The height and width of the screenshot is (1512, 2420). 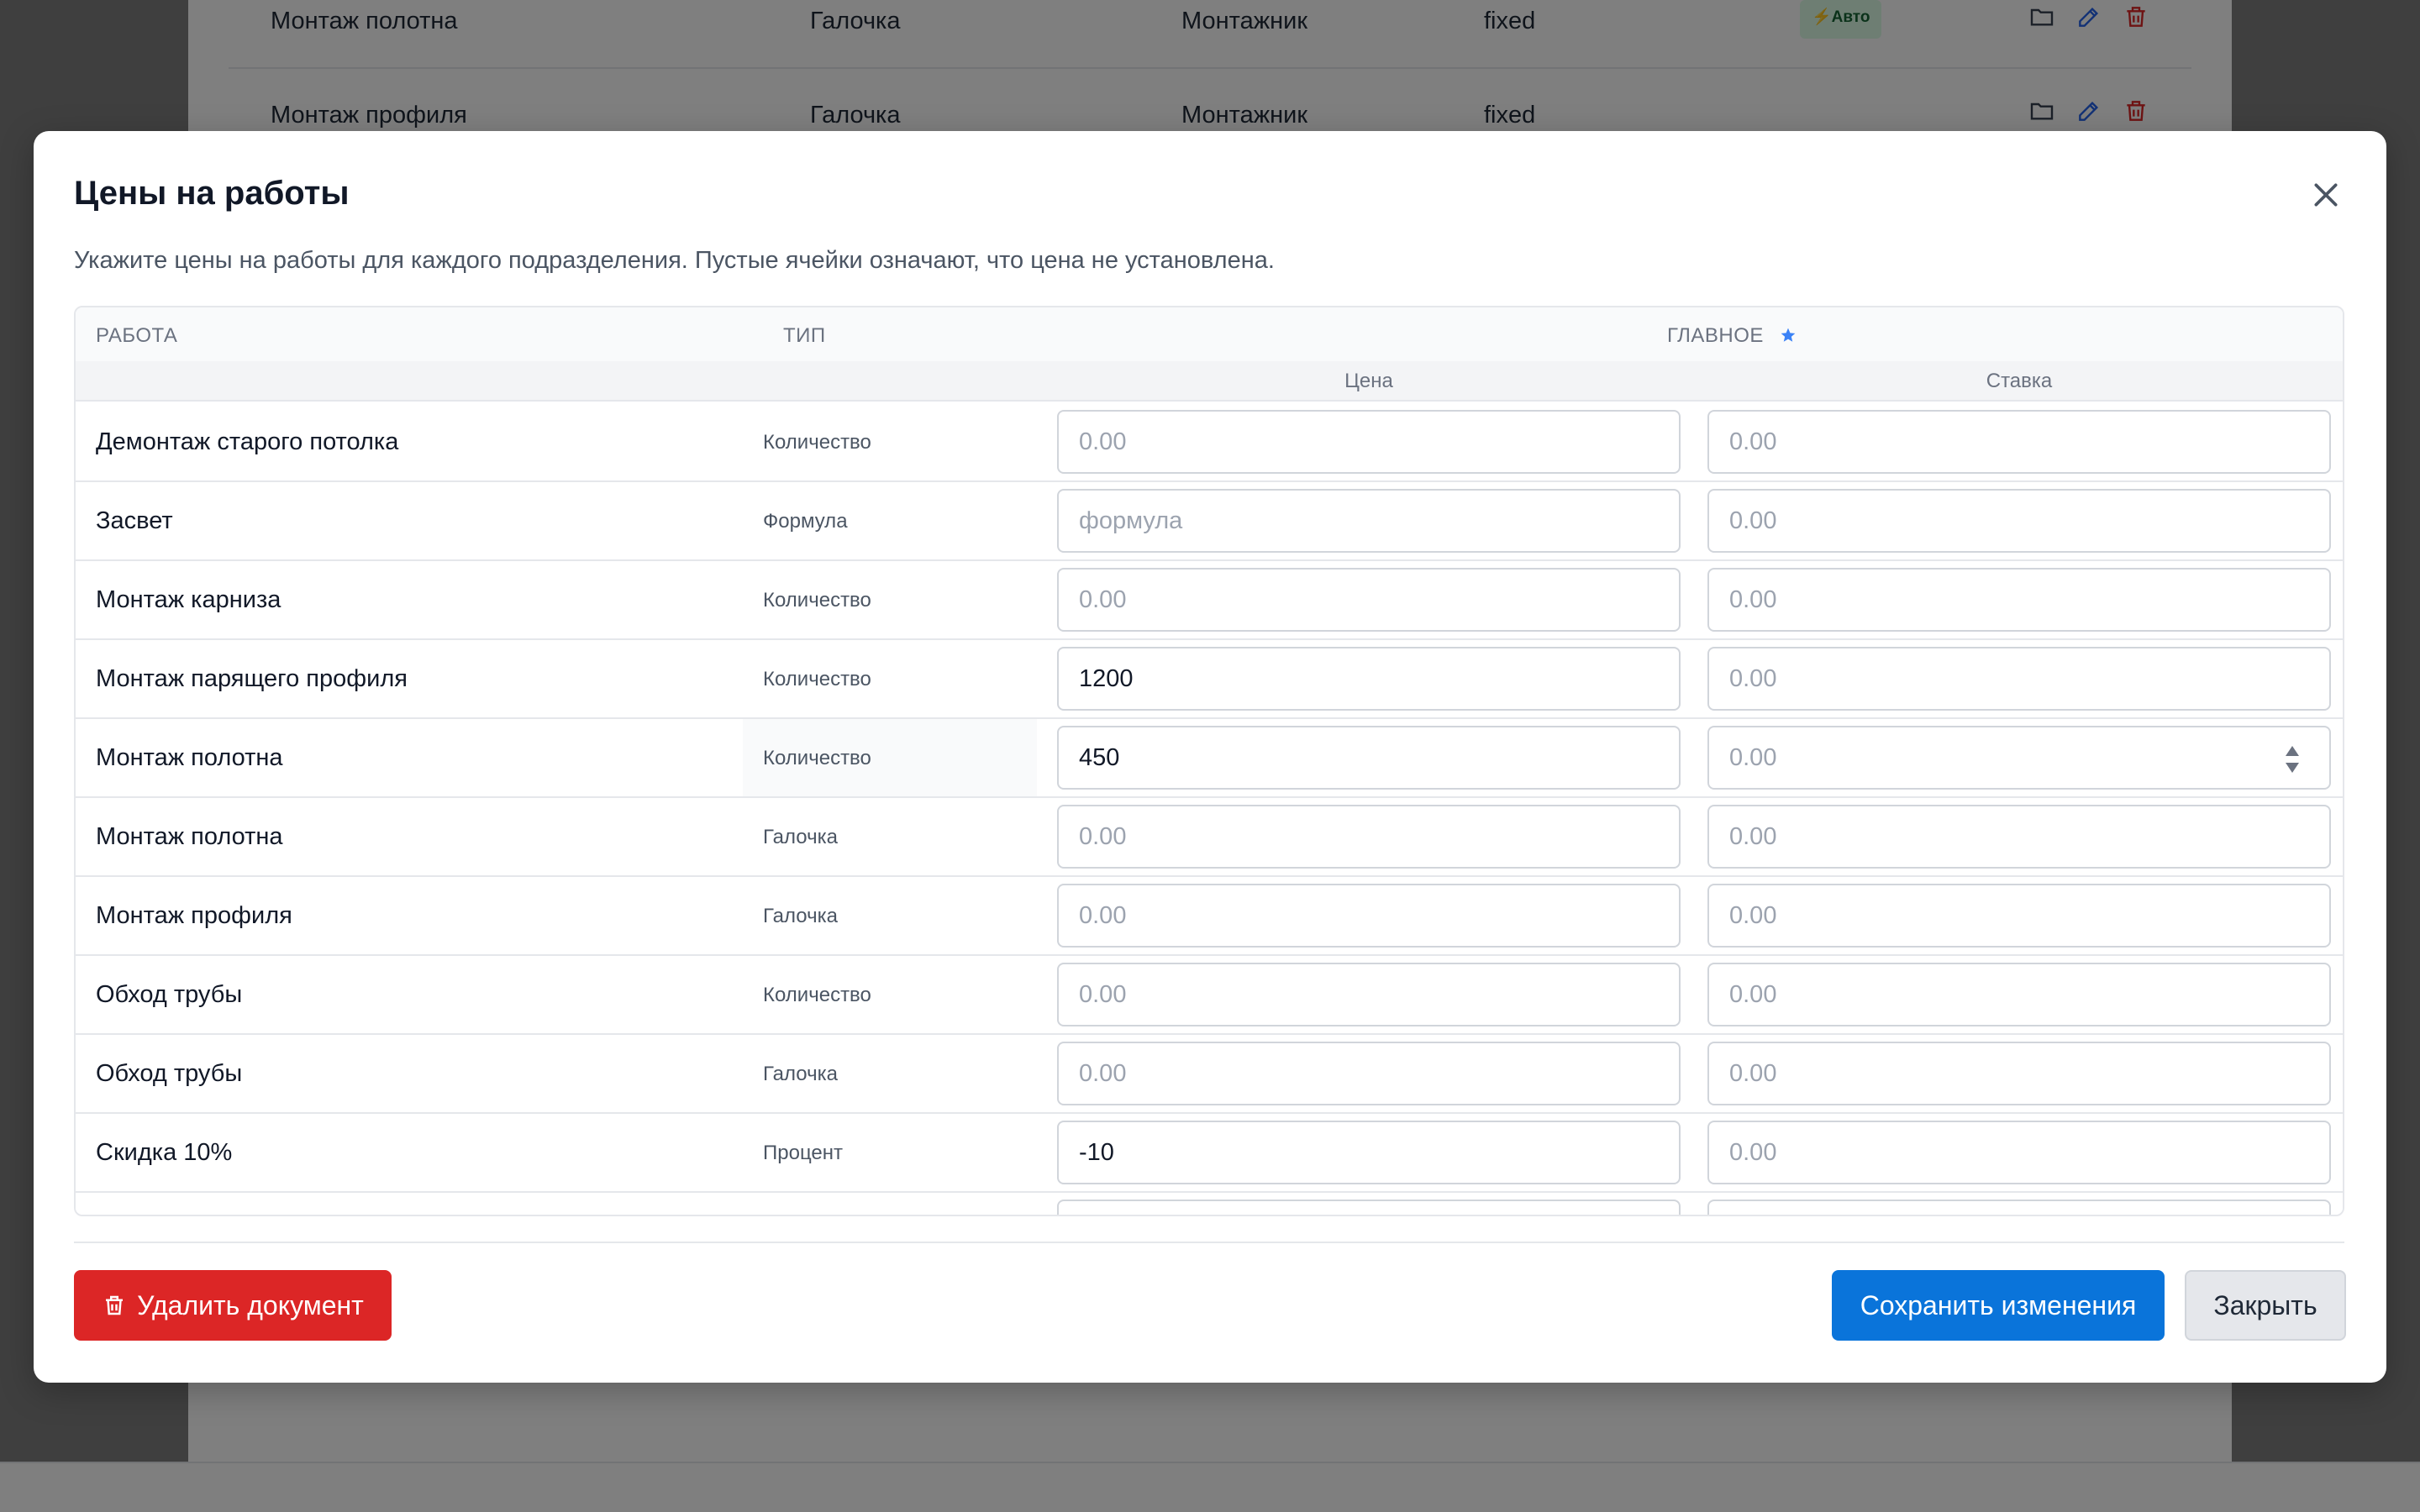 I want to click on number-spinner-icon, so click(x=2292, y=759).